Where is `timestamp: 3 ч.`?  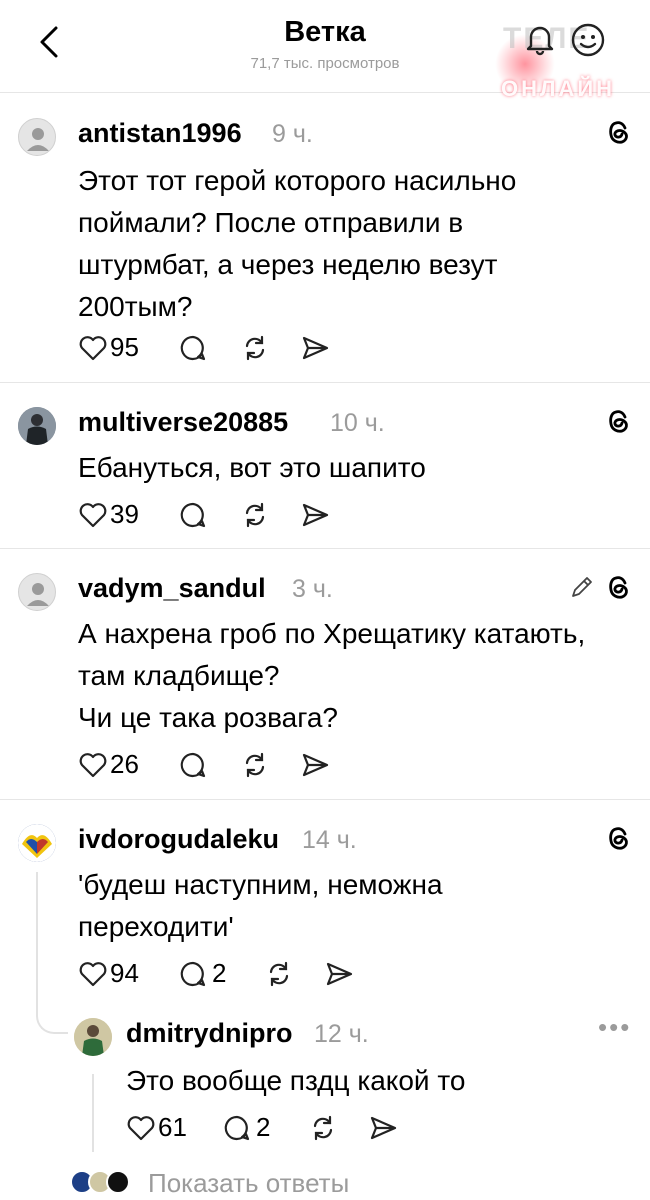
timestamp: 3 ч. is located at coordinates (312, 589).